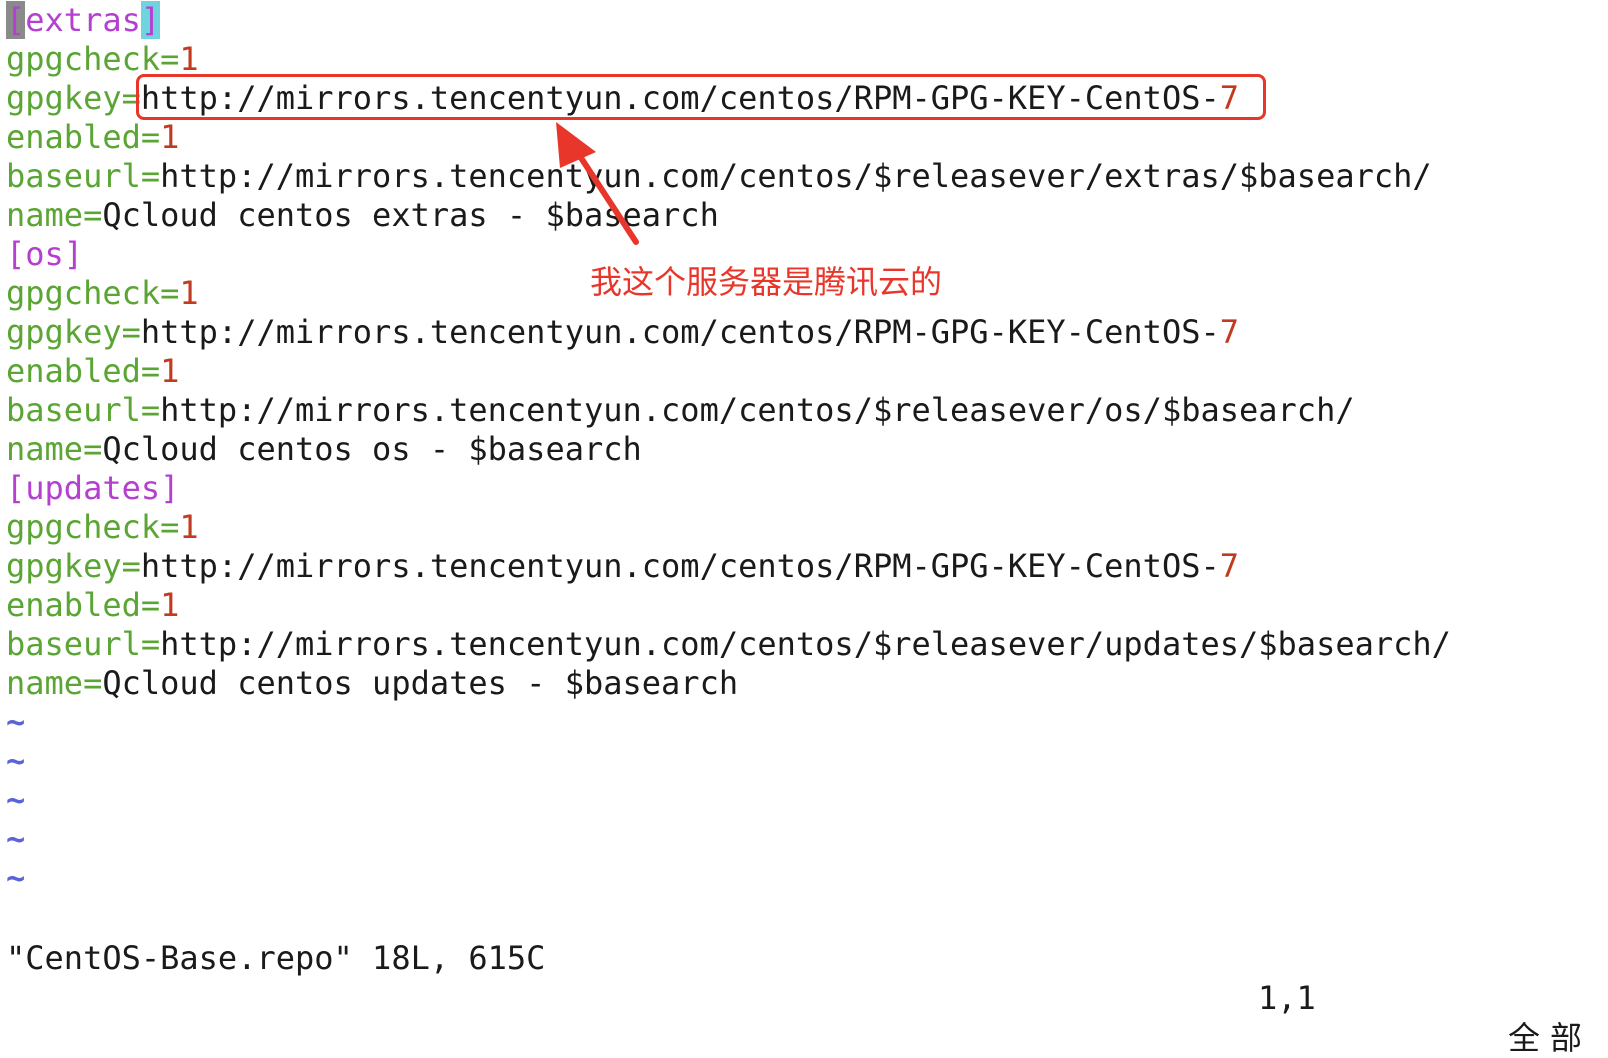 The height and width of the screenshot is (1058, 1608). I want to click on annotation-text: 我这个服务器是腾讯云的, so click(766, 282).